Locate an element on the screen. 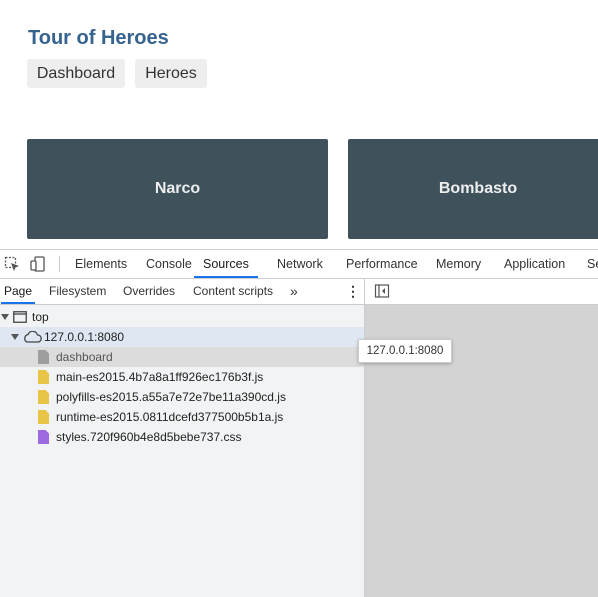 The width and height of the screenshot is (598, 597). tab-performance: Performance is located at coordinates (382, 264).